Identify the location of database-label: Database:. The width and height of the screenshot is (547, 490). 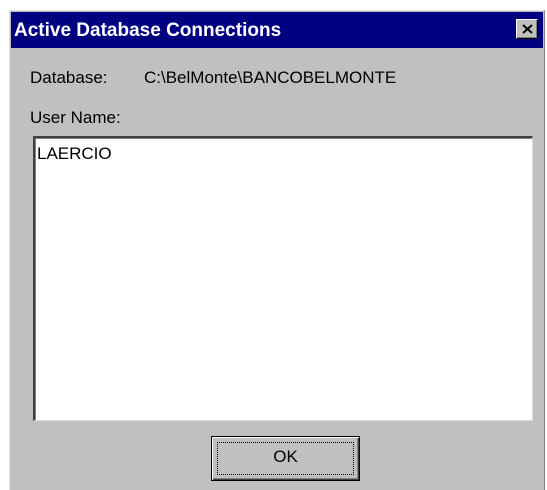
(69, 77).